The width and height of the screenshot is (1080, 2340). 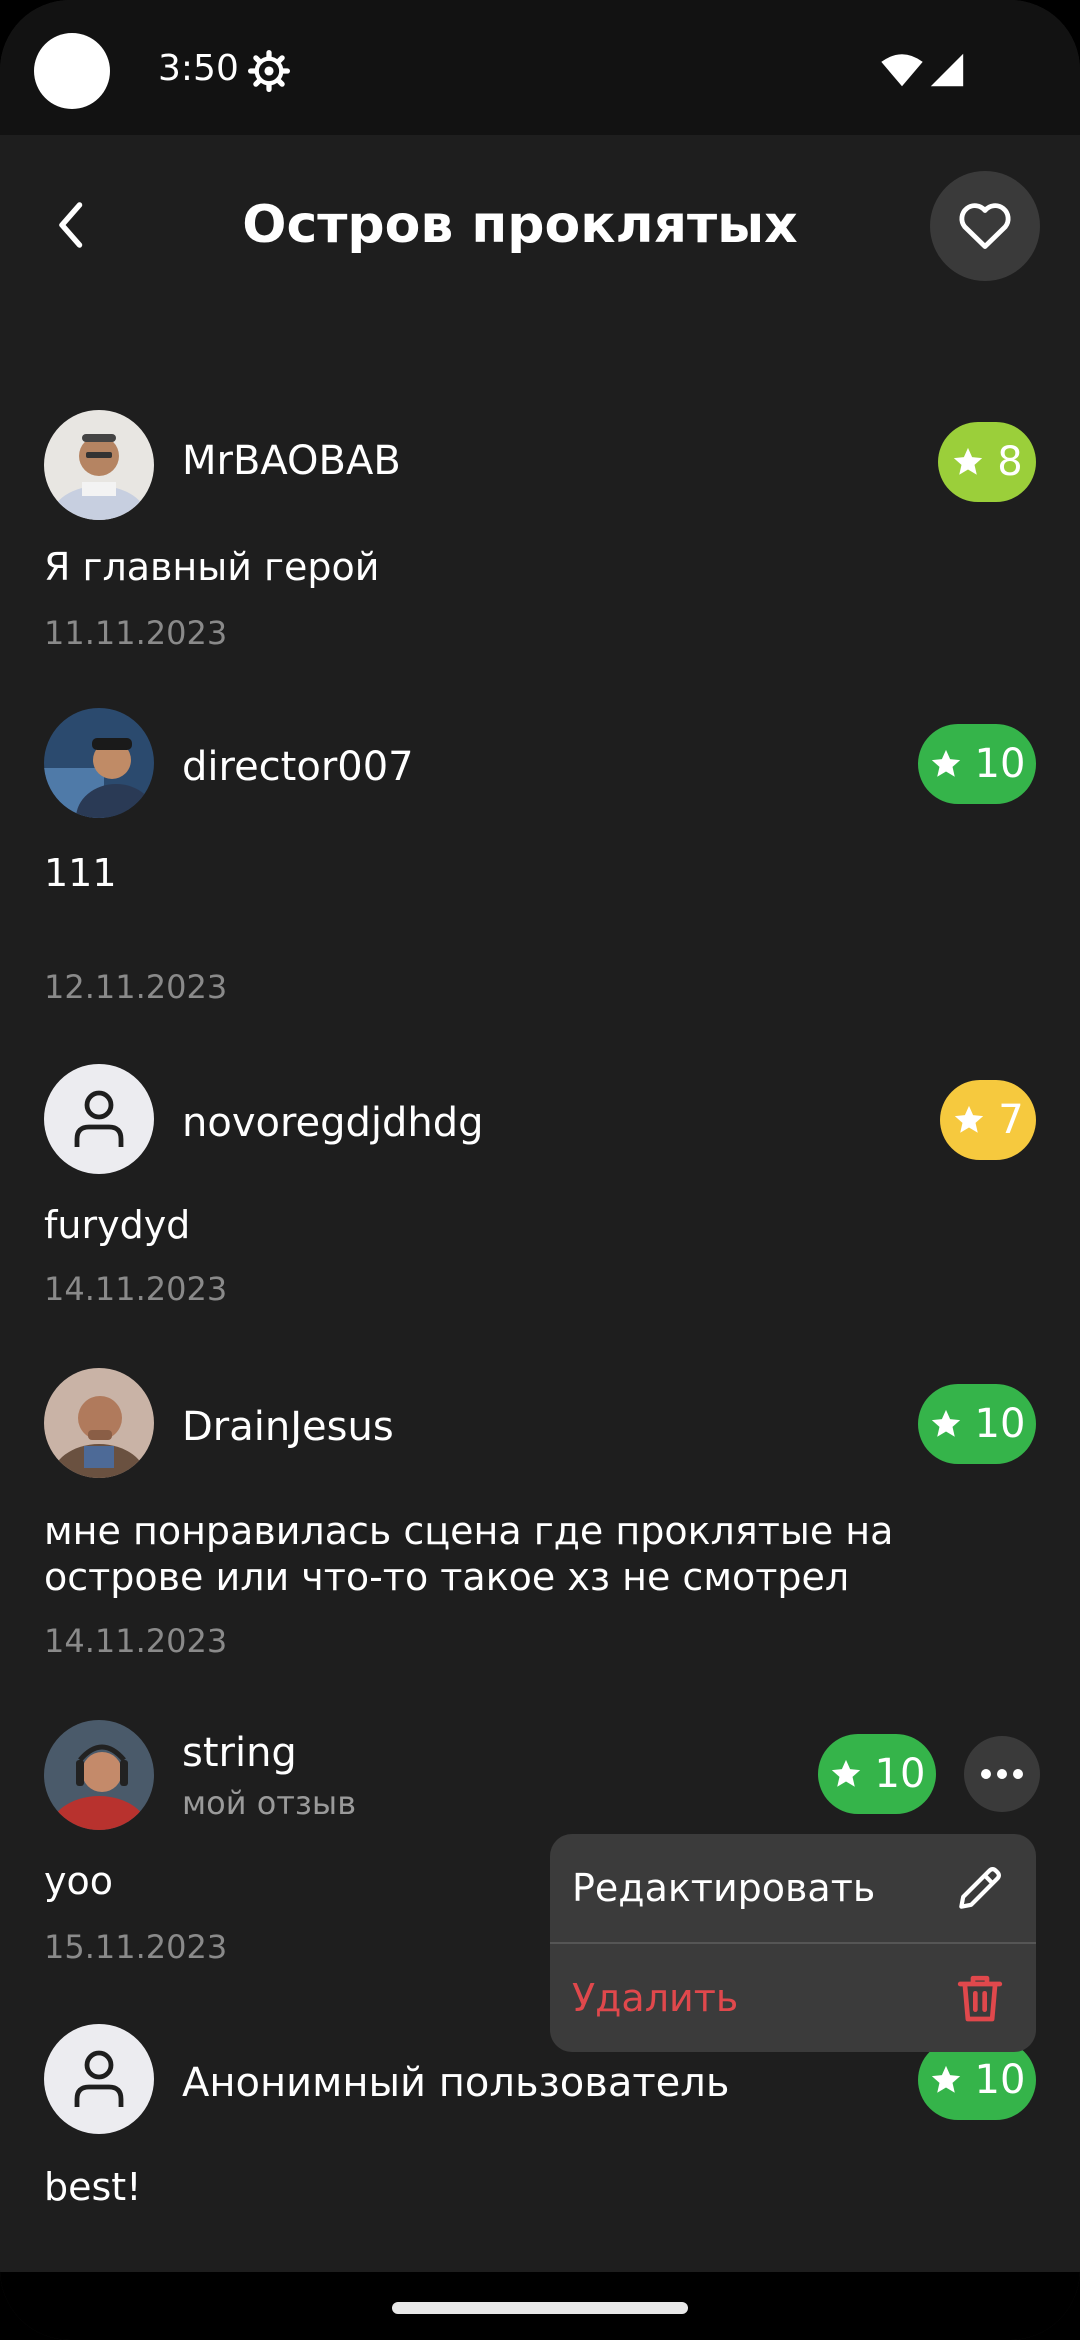 What do you see at coordinates (902, 70) in the screenshot?
I see `wifi-icon` at bounding box center [902, 70].